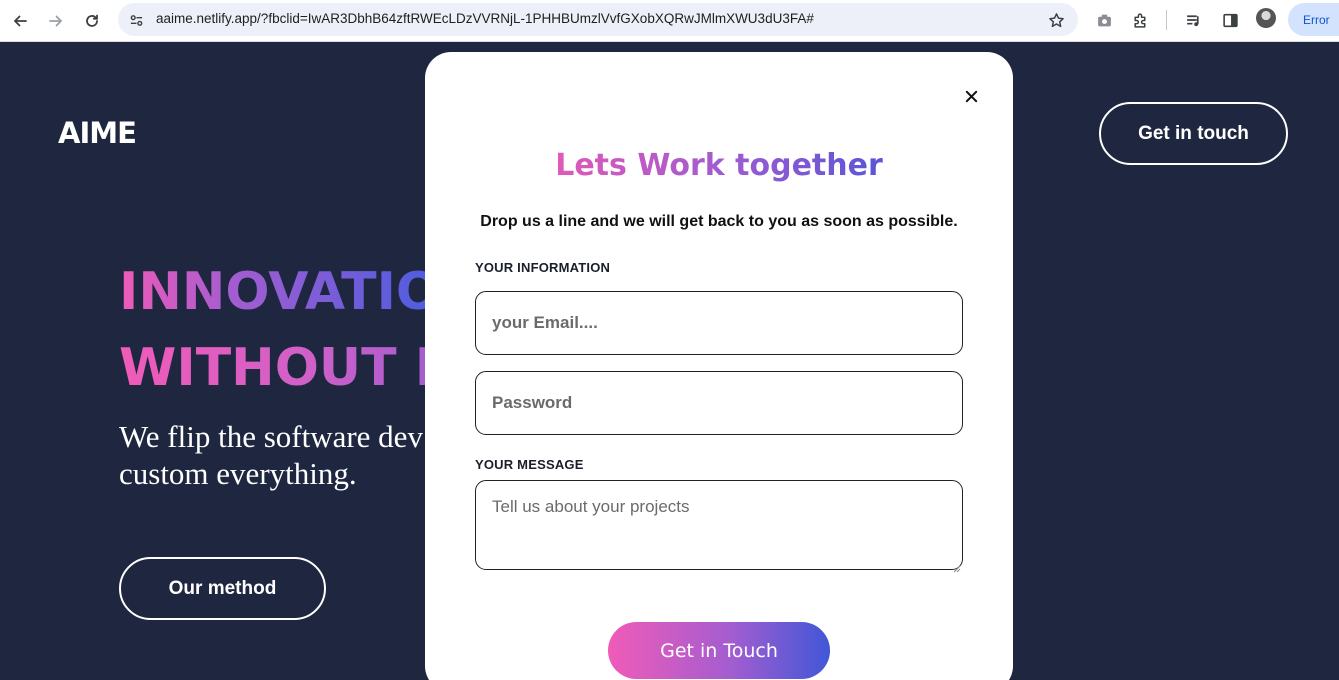 The image size is (1339, 680). Describe the element at coordinates (1056, 20) in the screenshot. I see `star-icon` at that location.